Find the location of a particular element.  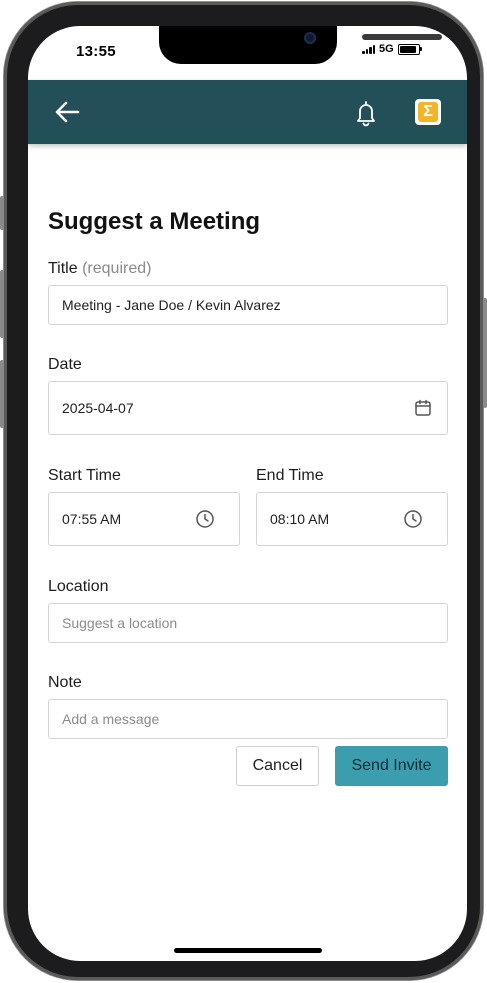

battery-icon is located at coordinates (409, 49).